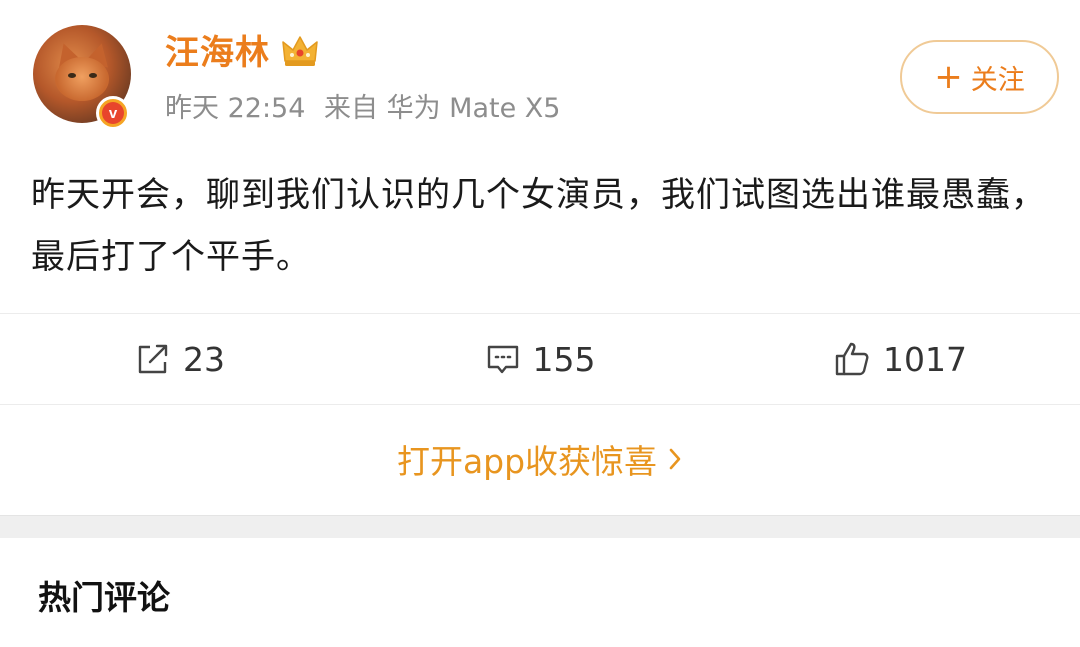 Image resolution: width=1080 pixels, height=647 pixels. What do you see at coordinates (300, 51) in the screenshot?
I see `crown-icon` at bounding box center [300, 51].